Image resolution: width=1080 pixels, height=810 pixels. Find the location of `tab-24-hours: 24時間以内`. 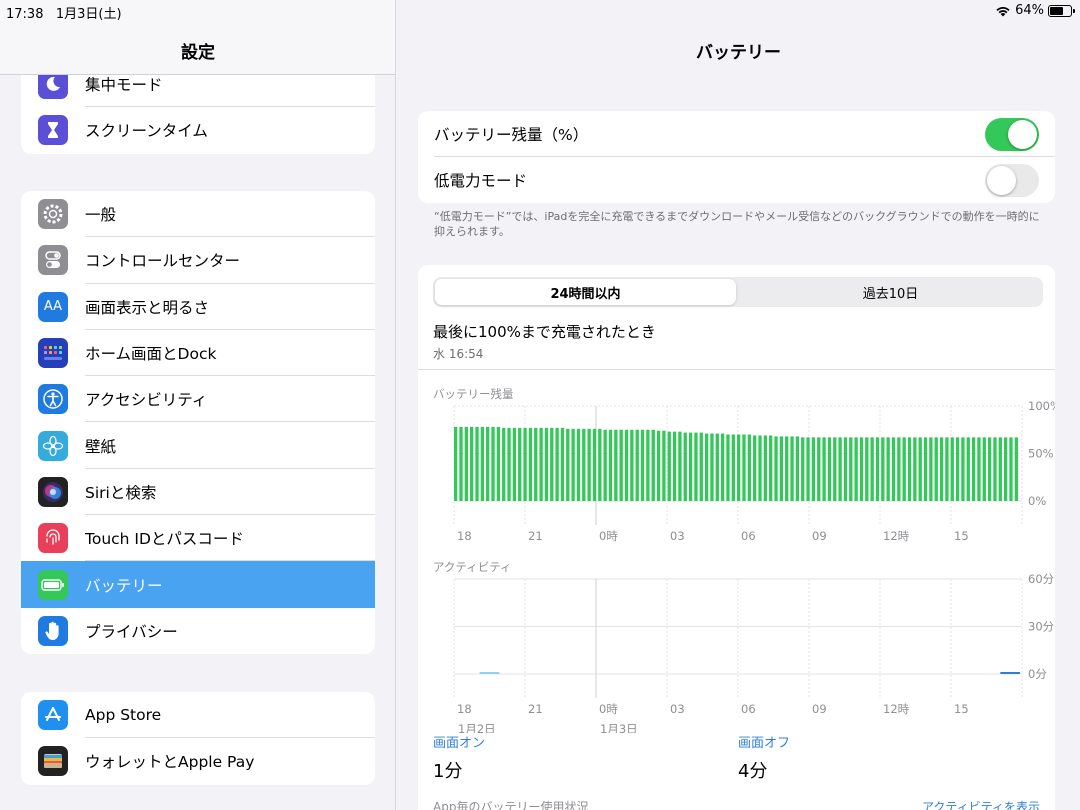

tab-24-hours: 24時間以内 is located at coordinates (585, 292).